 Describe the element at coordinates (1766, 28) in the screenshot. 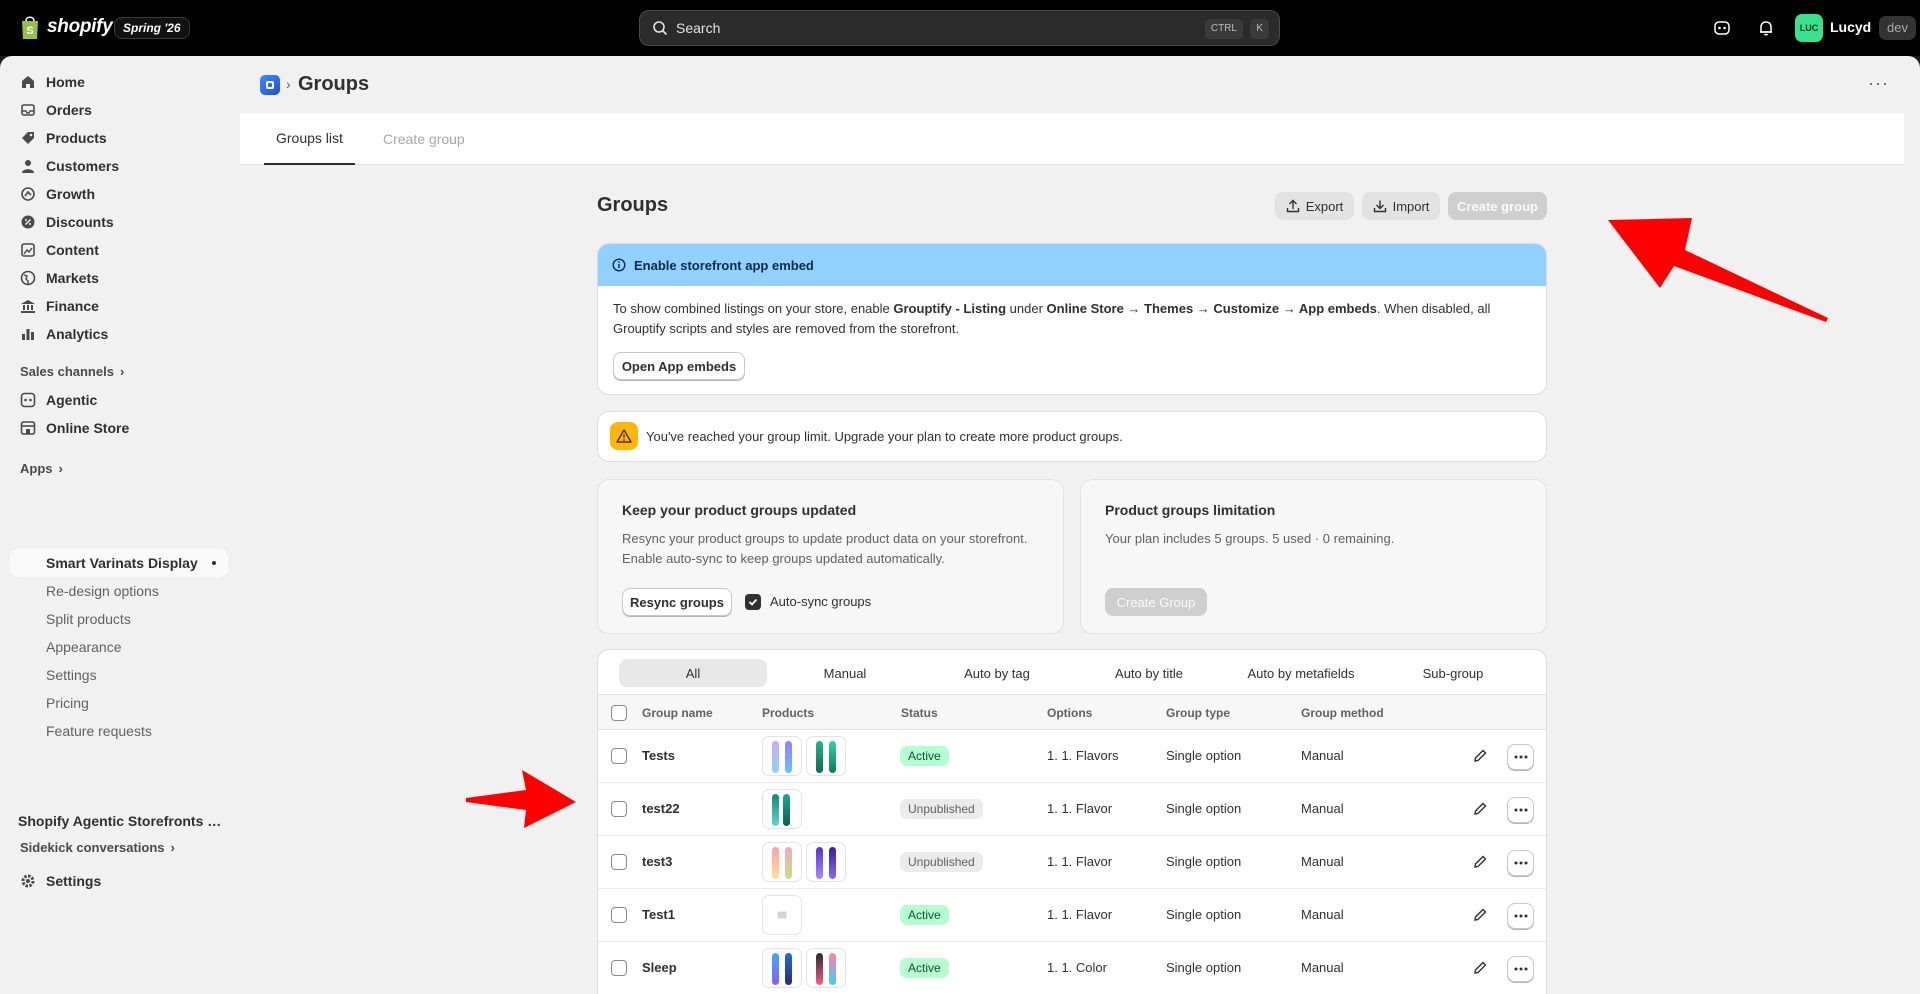

I see `bell-icon` at that location.